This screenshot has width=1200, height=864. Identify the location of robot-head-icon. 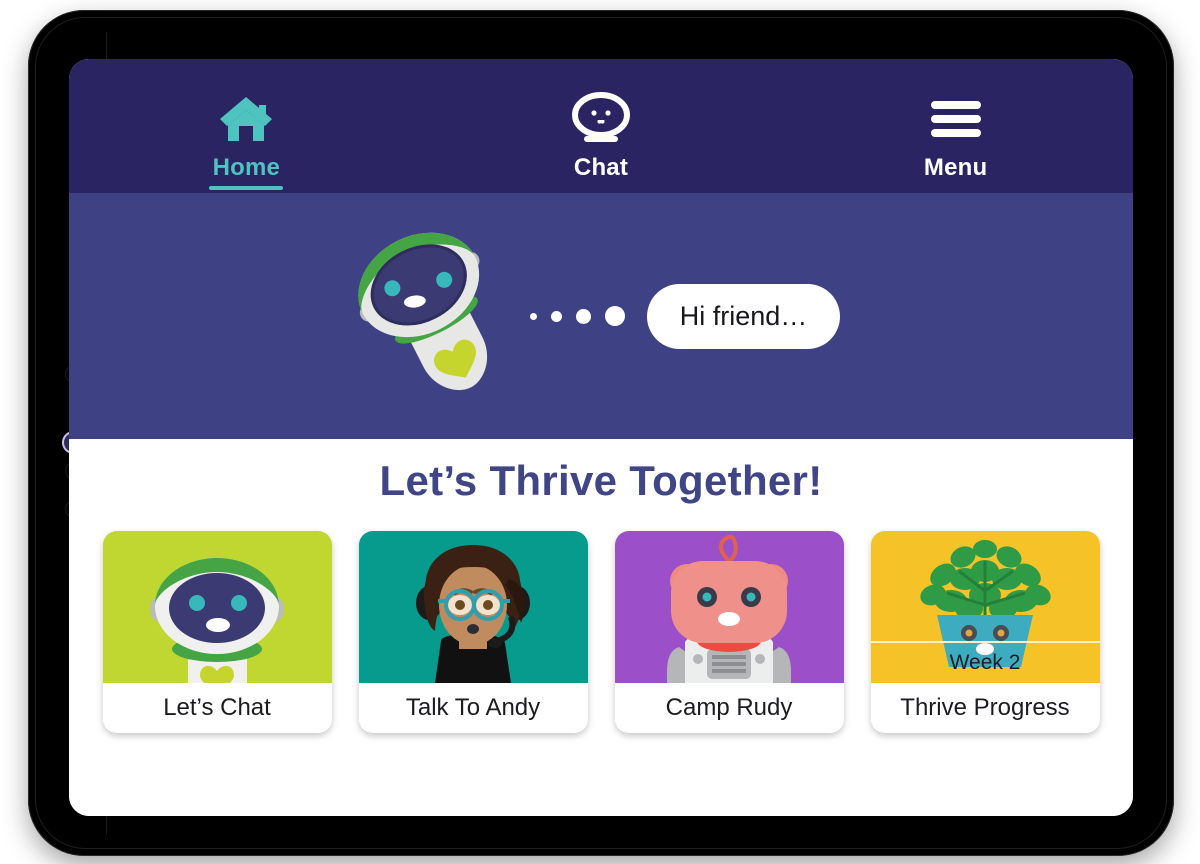
(601, 119).